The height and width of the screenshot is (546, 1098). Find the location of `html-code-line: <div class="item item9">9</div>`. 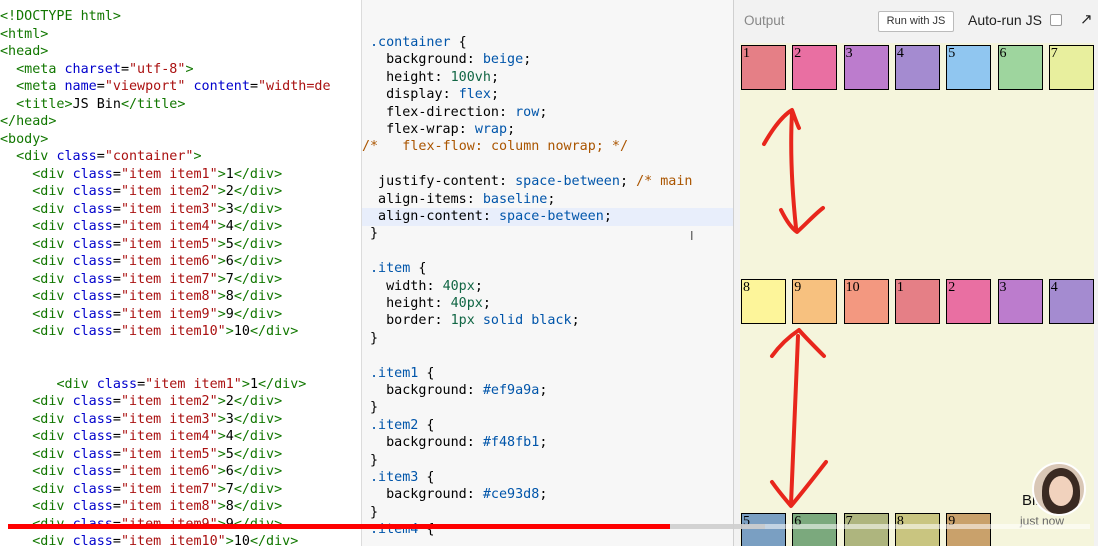

html-code-line: <div class="item item9">9</div> is located at coordinates (141, 315).